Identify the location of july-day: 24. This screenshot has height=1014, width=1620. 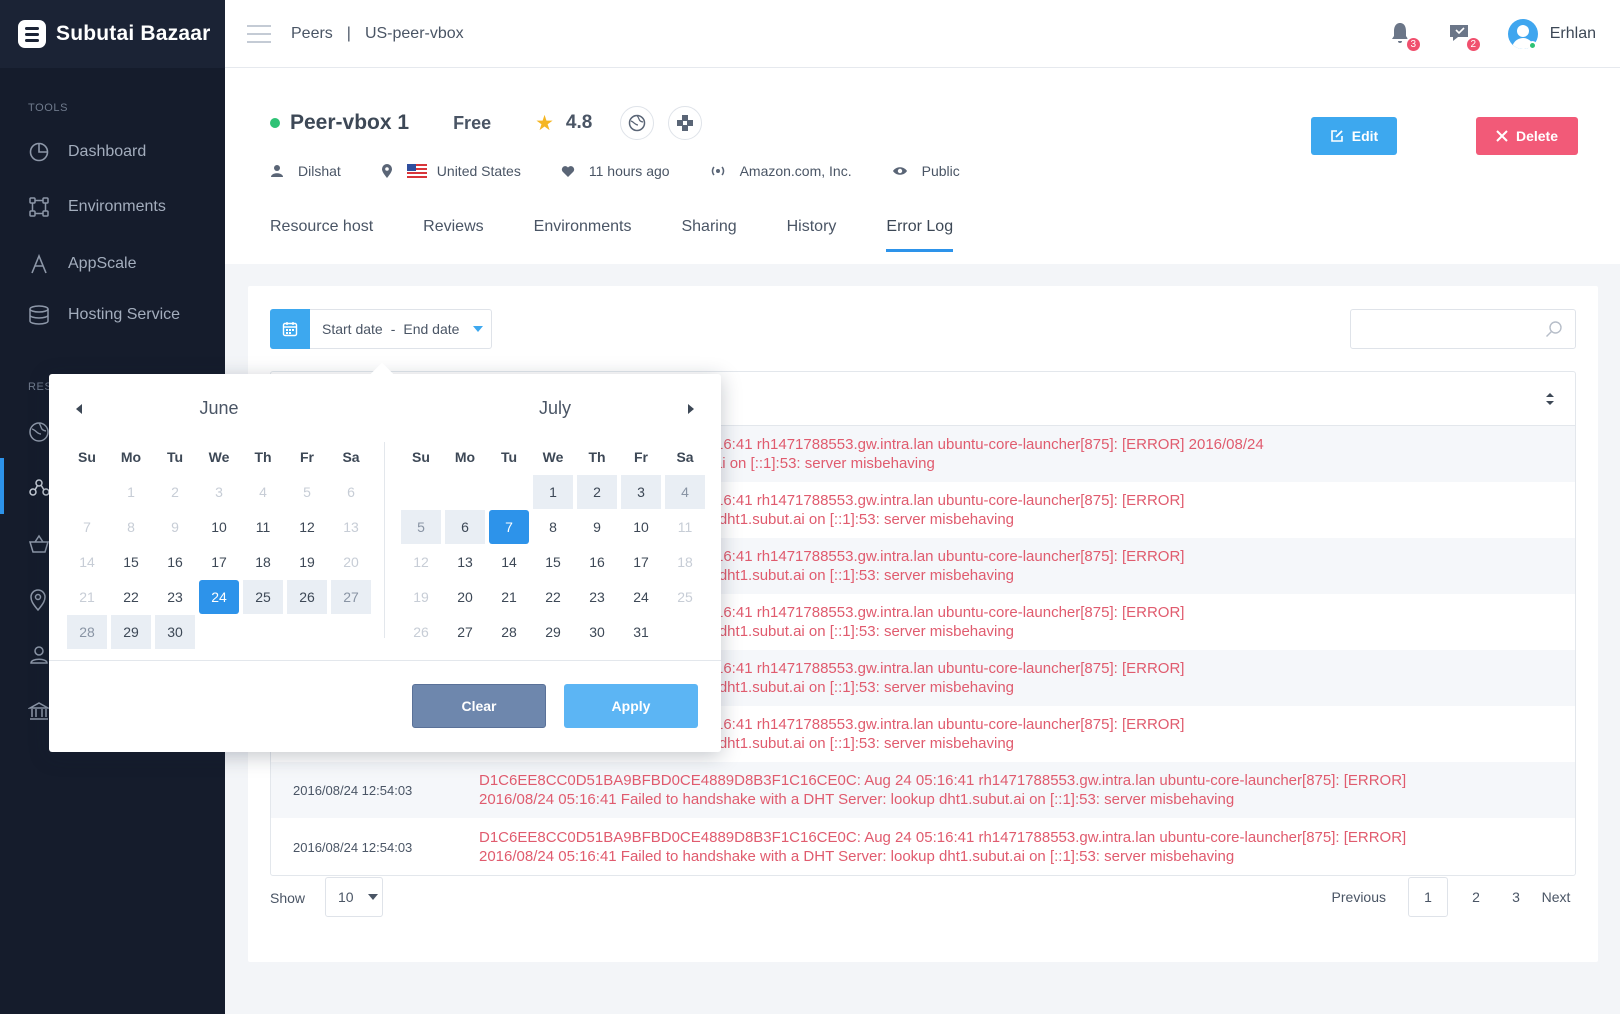
(641, 597).